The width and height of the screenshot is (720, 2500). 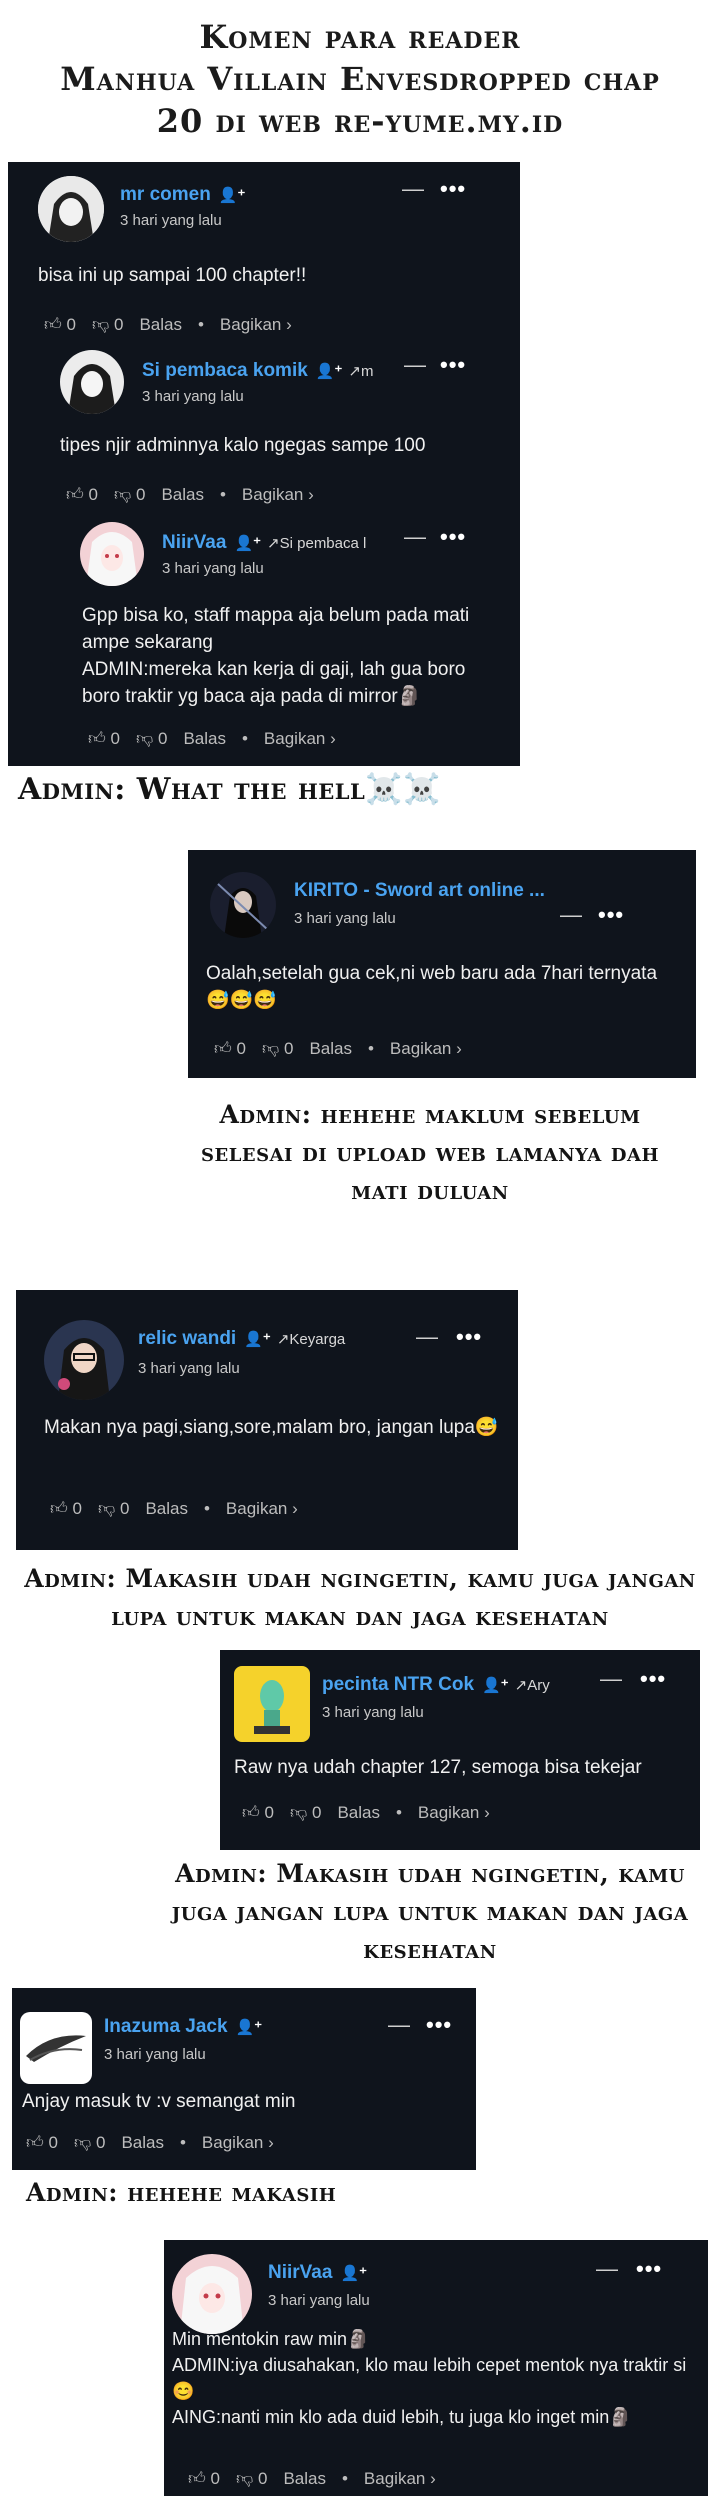 I want to click on timestamp: 3 hari yang lalu, so click(x=345, y=918).